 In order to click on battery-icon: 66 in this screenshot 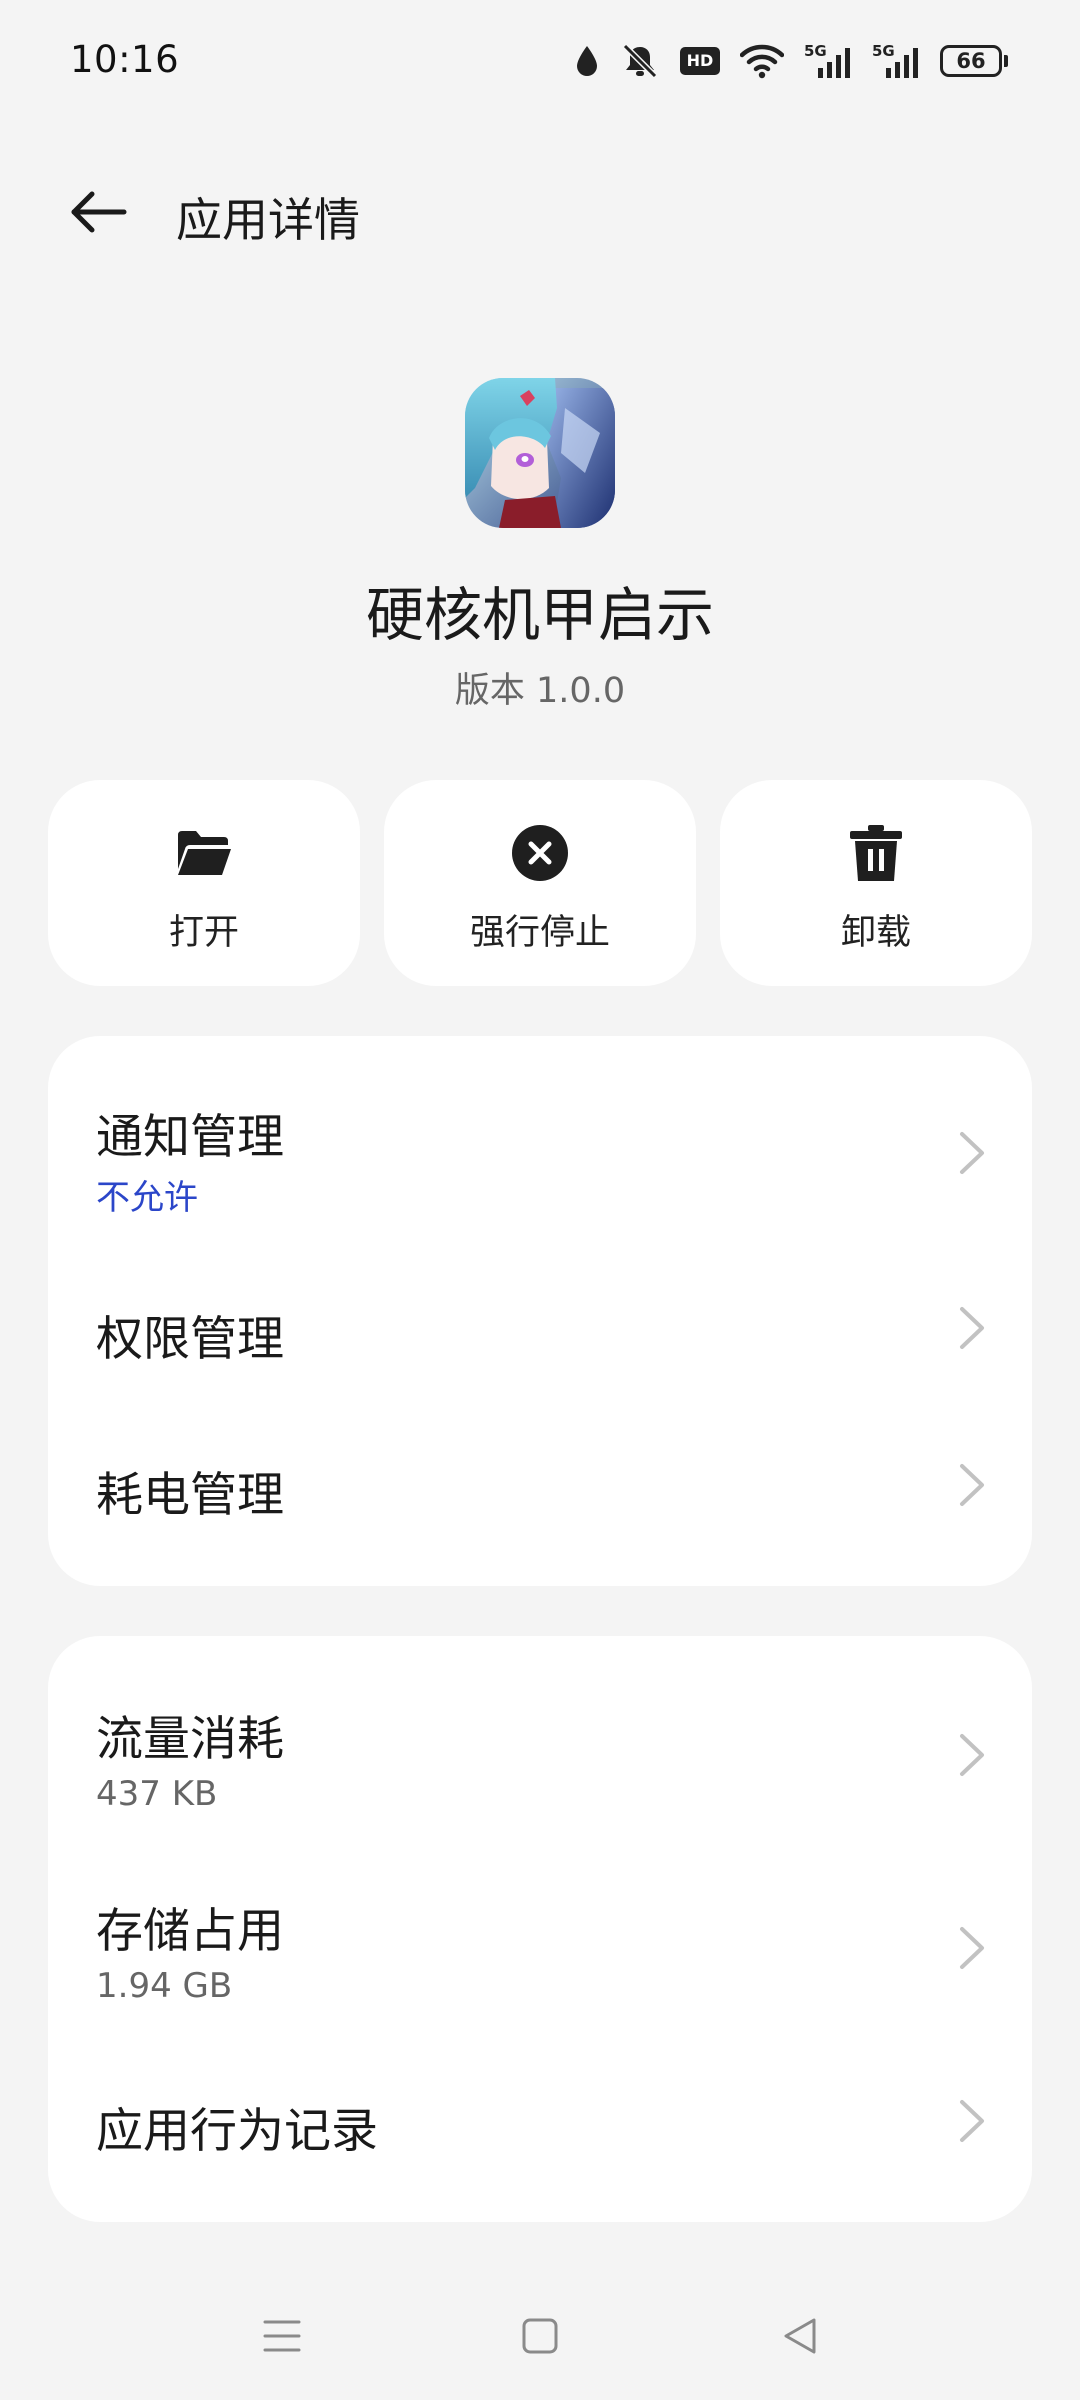, I will do `click(974, 61)`.